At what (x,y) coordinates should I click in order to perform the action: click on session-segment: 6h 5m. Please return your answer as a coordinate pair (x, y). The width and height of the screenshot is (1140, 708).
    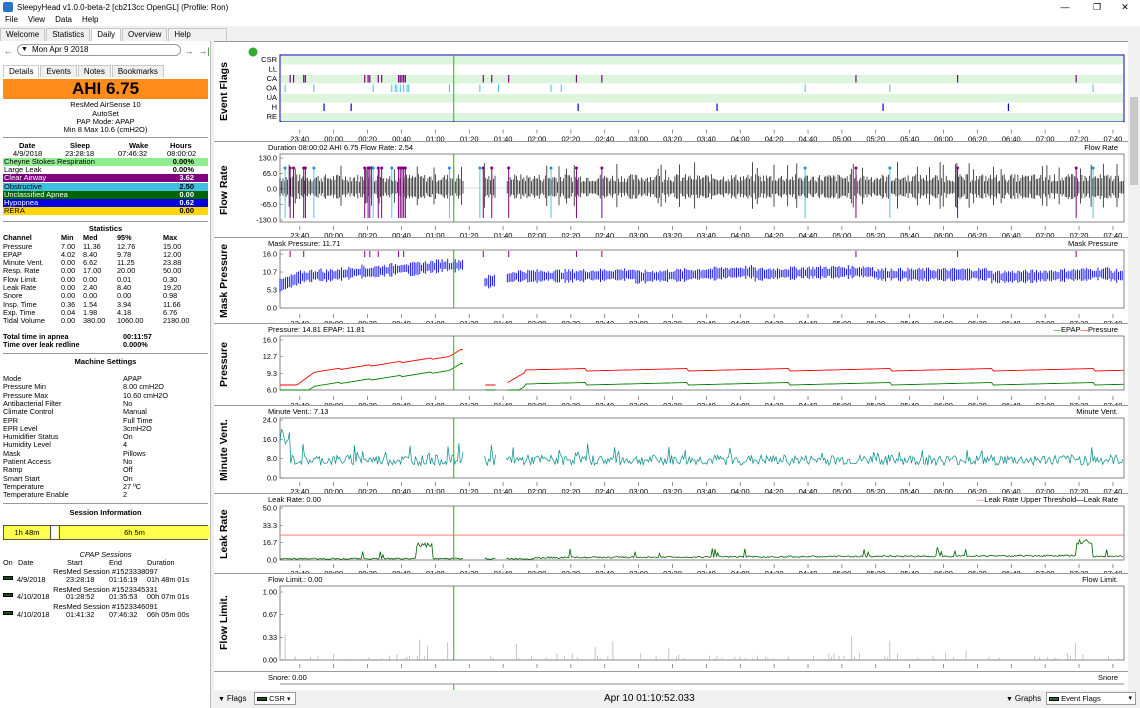
    Looking at the image, I should click on (134, 532).